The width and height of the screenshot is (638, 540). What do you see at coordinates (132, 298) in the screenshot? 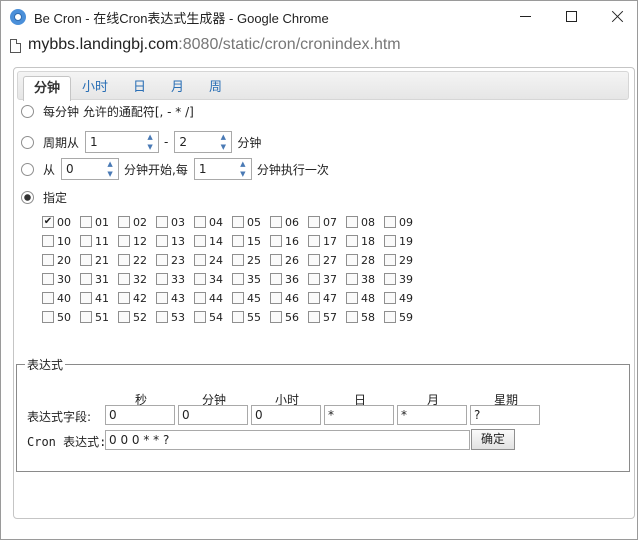
I see `minute-checkbox-item: 42` at bounding box center [132, 298].